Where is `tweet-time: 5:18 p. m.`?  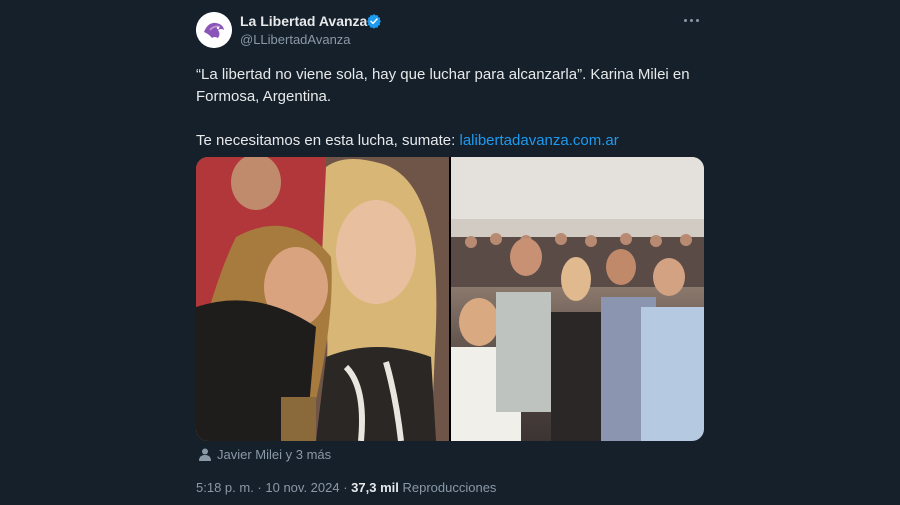
tweet-time: 5:18 p. m. is located at coordinates (225, 487).